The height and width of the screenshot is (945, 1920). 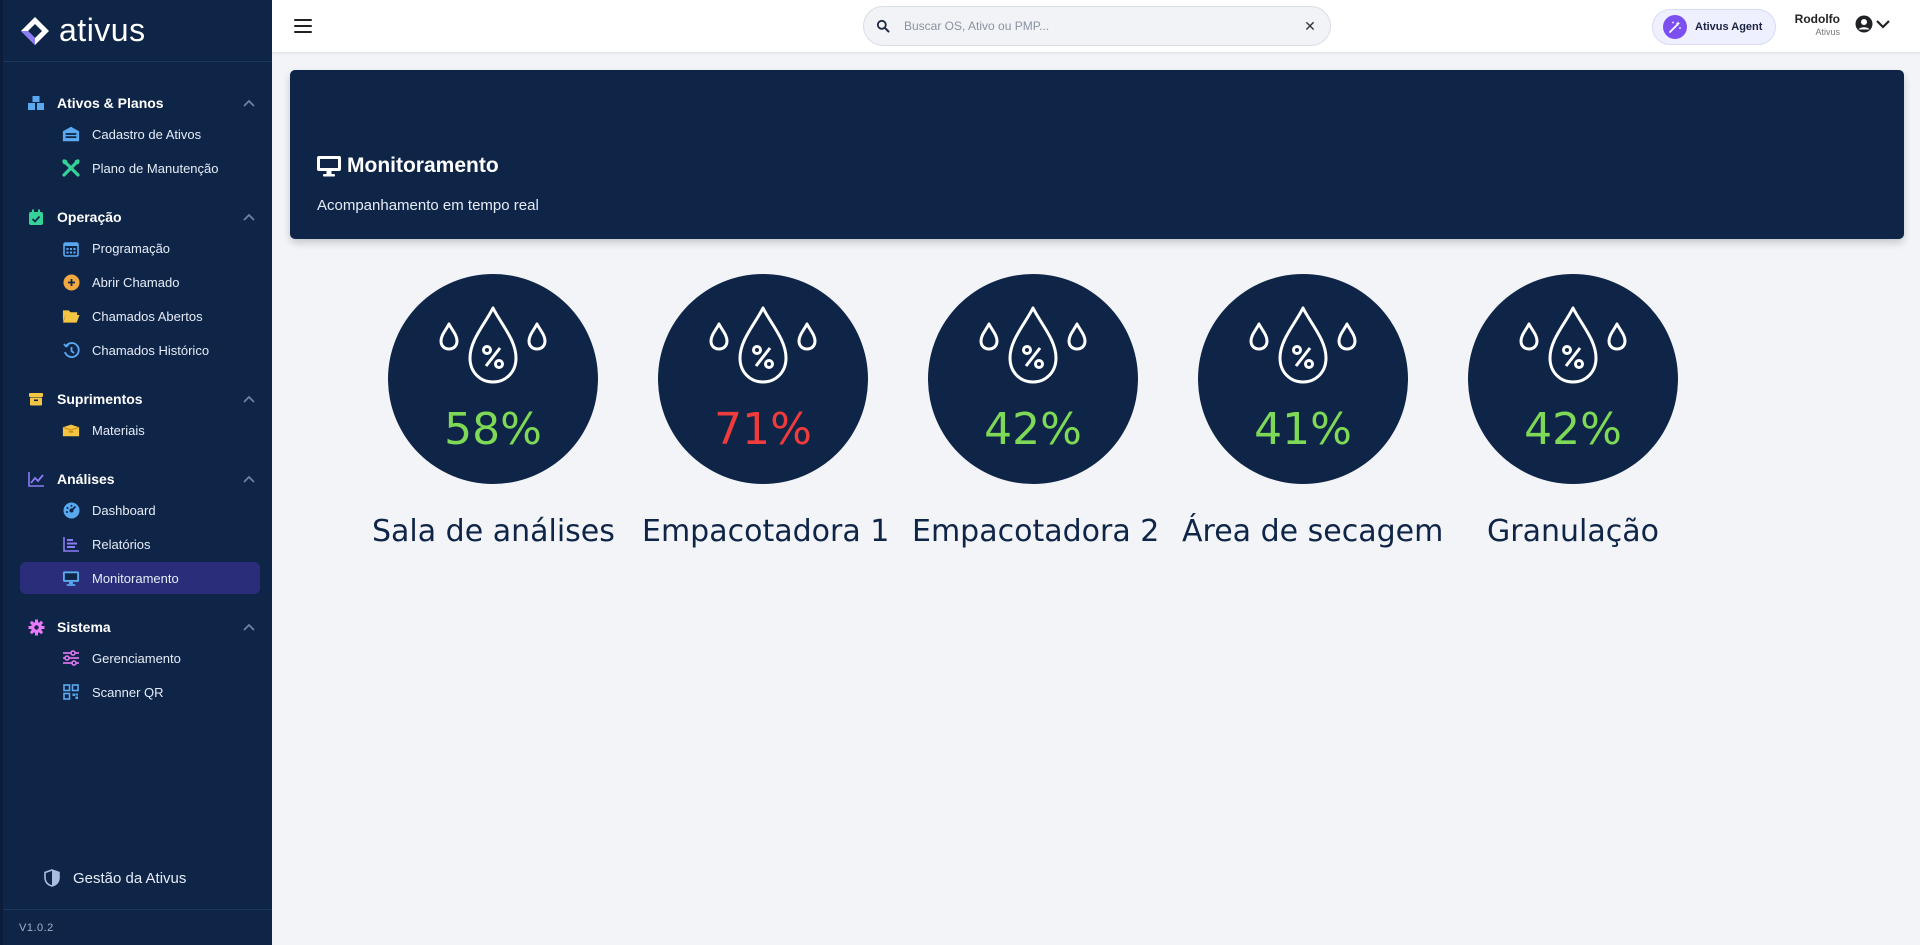 I want to click on gauge-label: Empacotadora 2, so click(x=1036, y=531).